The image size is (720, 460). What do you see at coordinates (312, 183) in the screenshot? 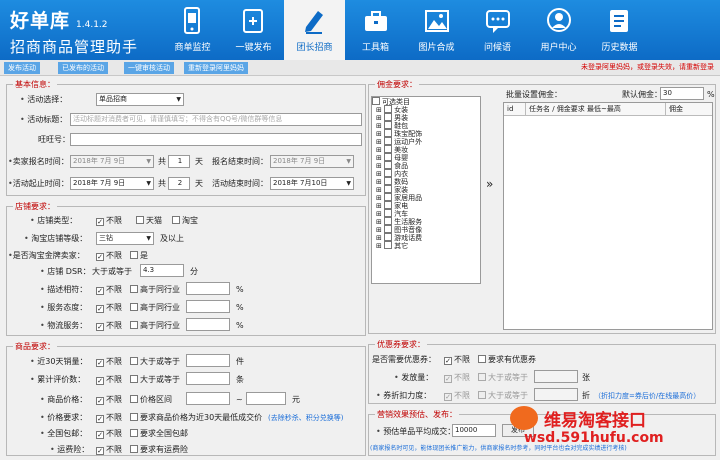
I see `act-end-date: 2018年 7月10日 ▼` at bounding box center [312, 183].